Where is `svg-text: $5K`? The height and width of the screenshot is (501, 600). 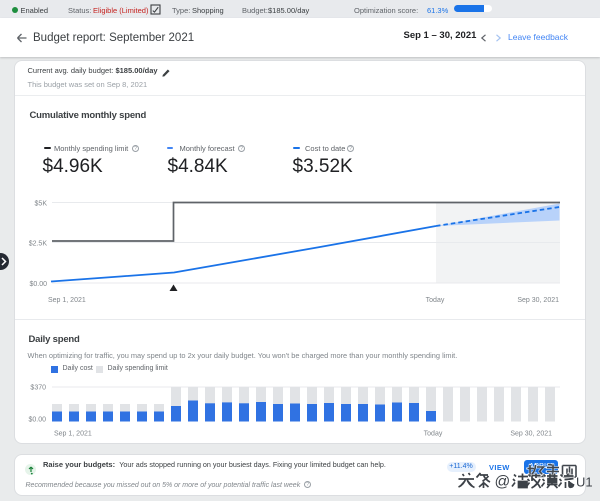
svg-text: $5K is located at coordinates (41, 204).